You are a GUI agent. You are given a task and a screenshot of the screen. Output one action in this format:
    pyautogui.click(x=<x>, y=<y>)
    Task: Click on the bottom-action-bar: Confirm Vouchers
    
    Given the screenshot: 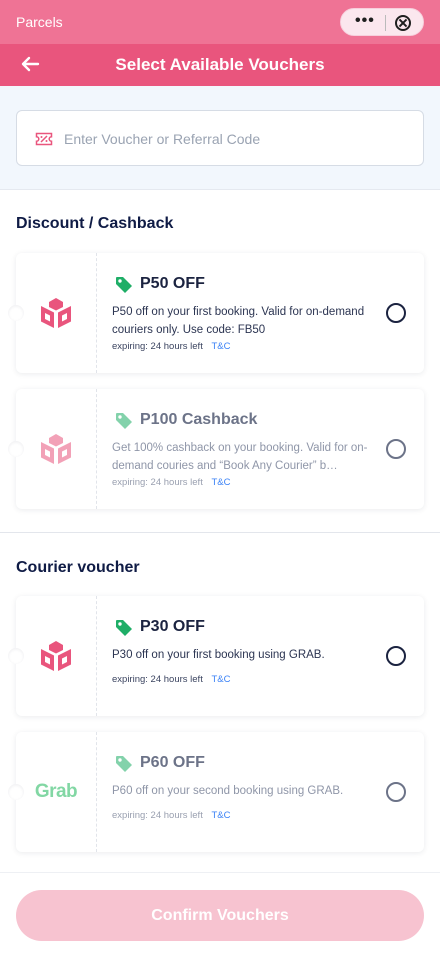 What is the action you would take?
    pyautogui.click(x=220, y=914)
    